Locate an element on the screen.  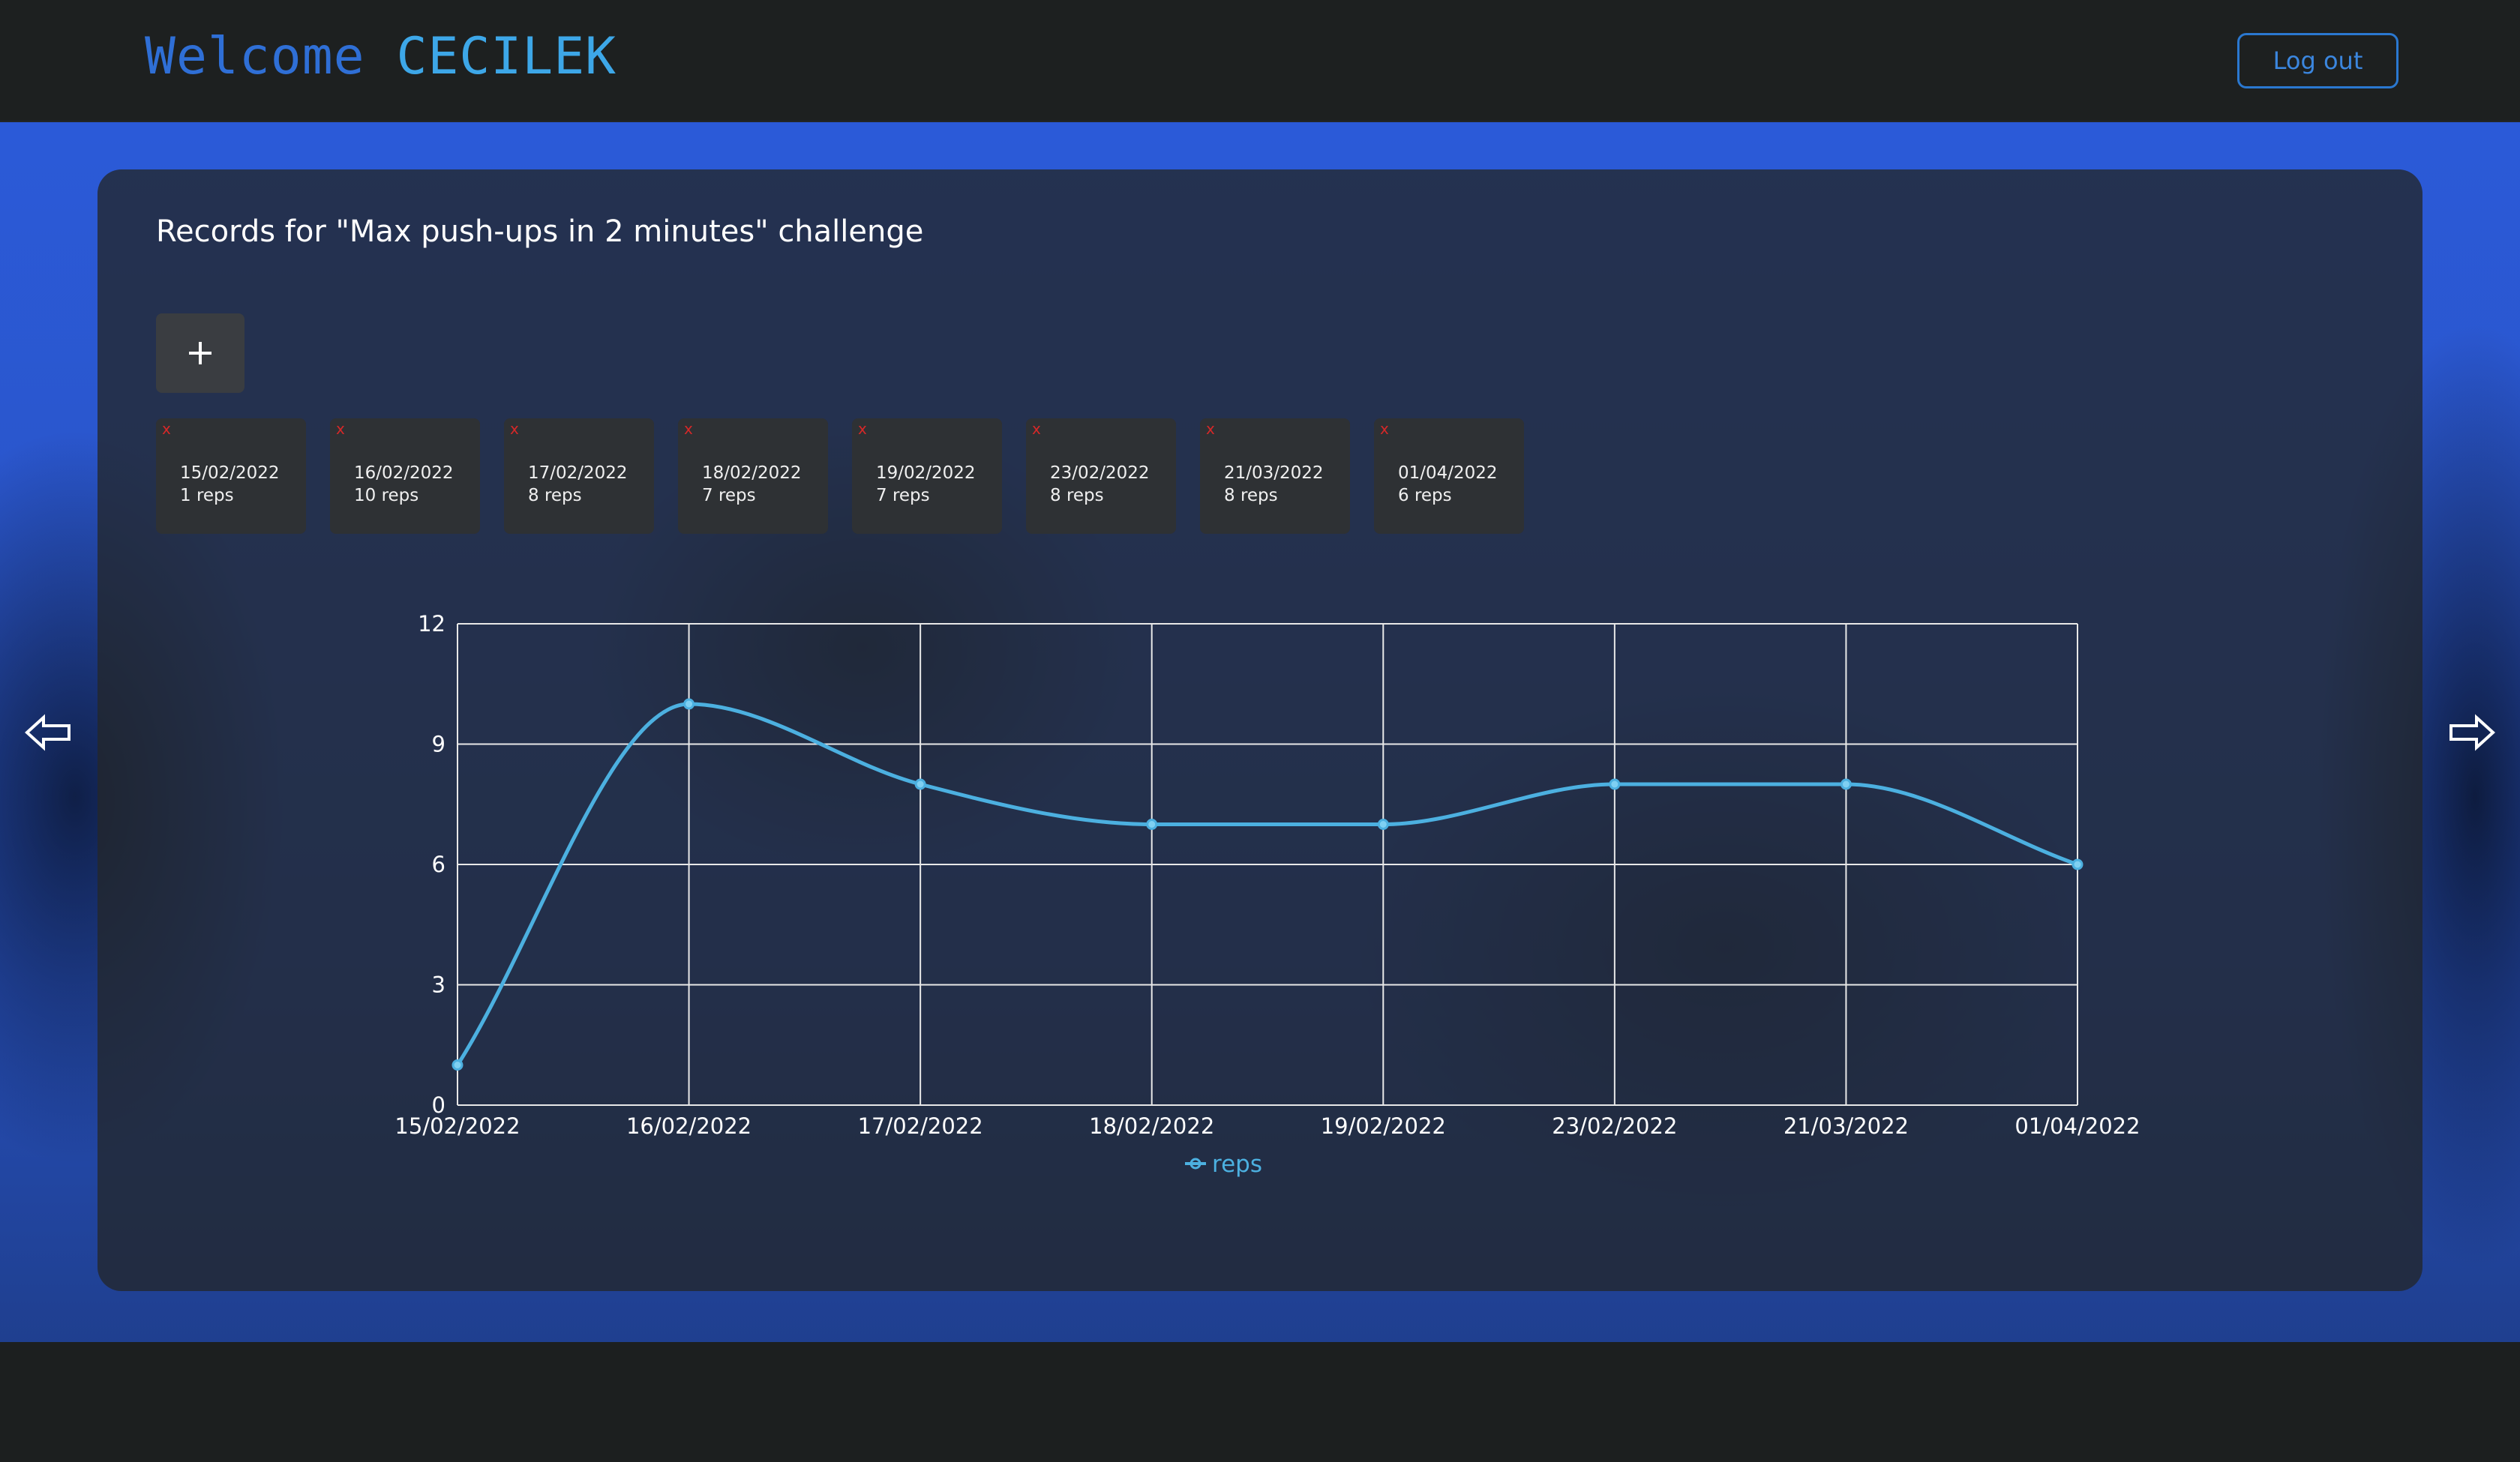
arrow-right-icon is located at coordinates (2472, 732).